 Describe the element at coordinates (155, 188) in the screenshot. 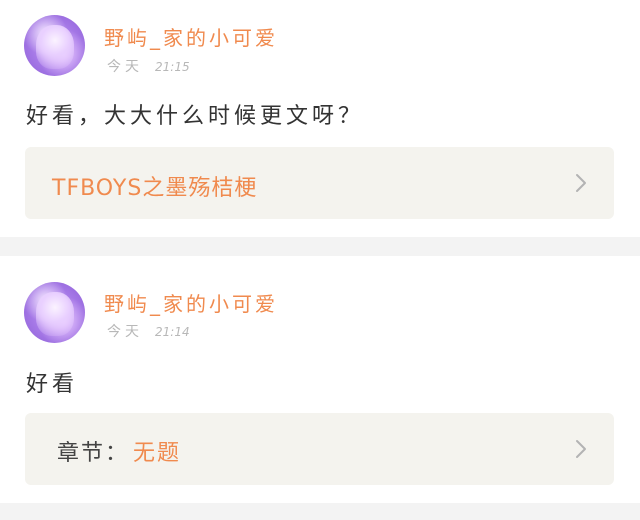

I see `referenced-work-title: TFBOYS之墨殇桔梗` at that location.